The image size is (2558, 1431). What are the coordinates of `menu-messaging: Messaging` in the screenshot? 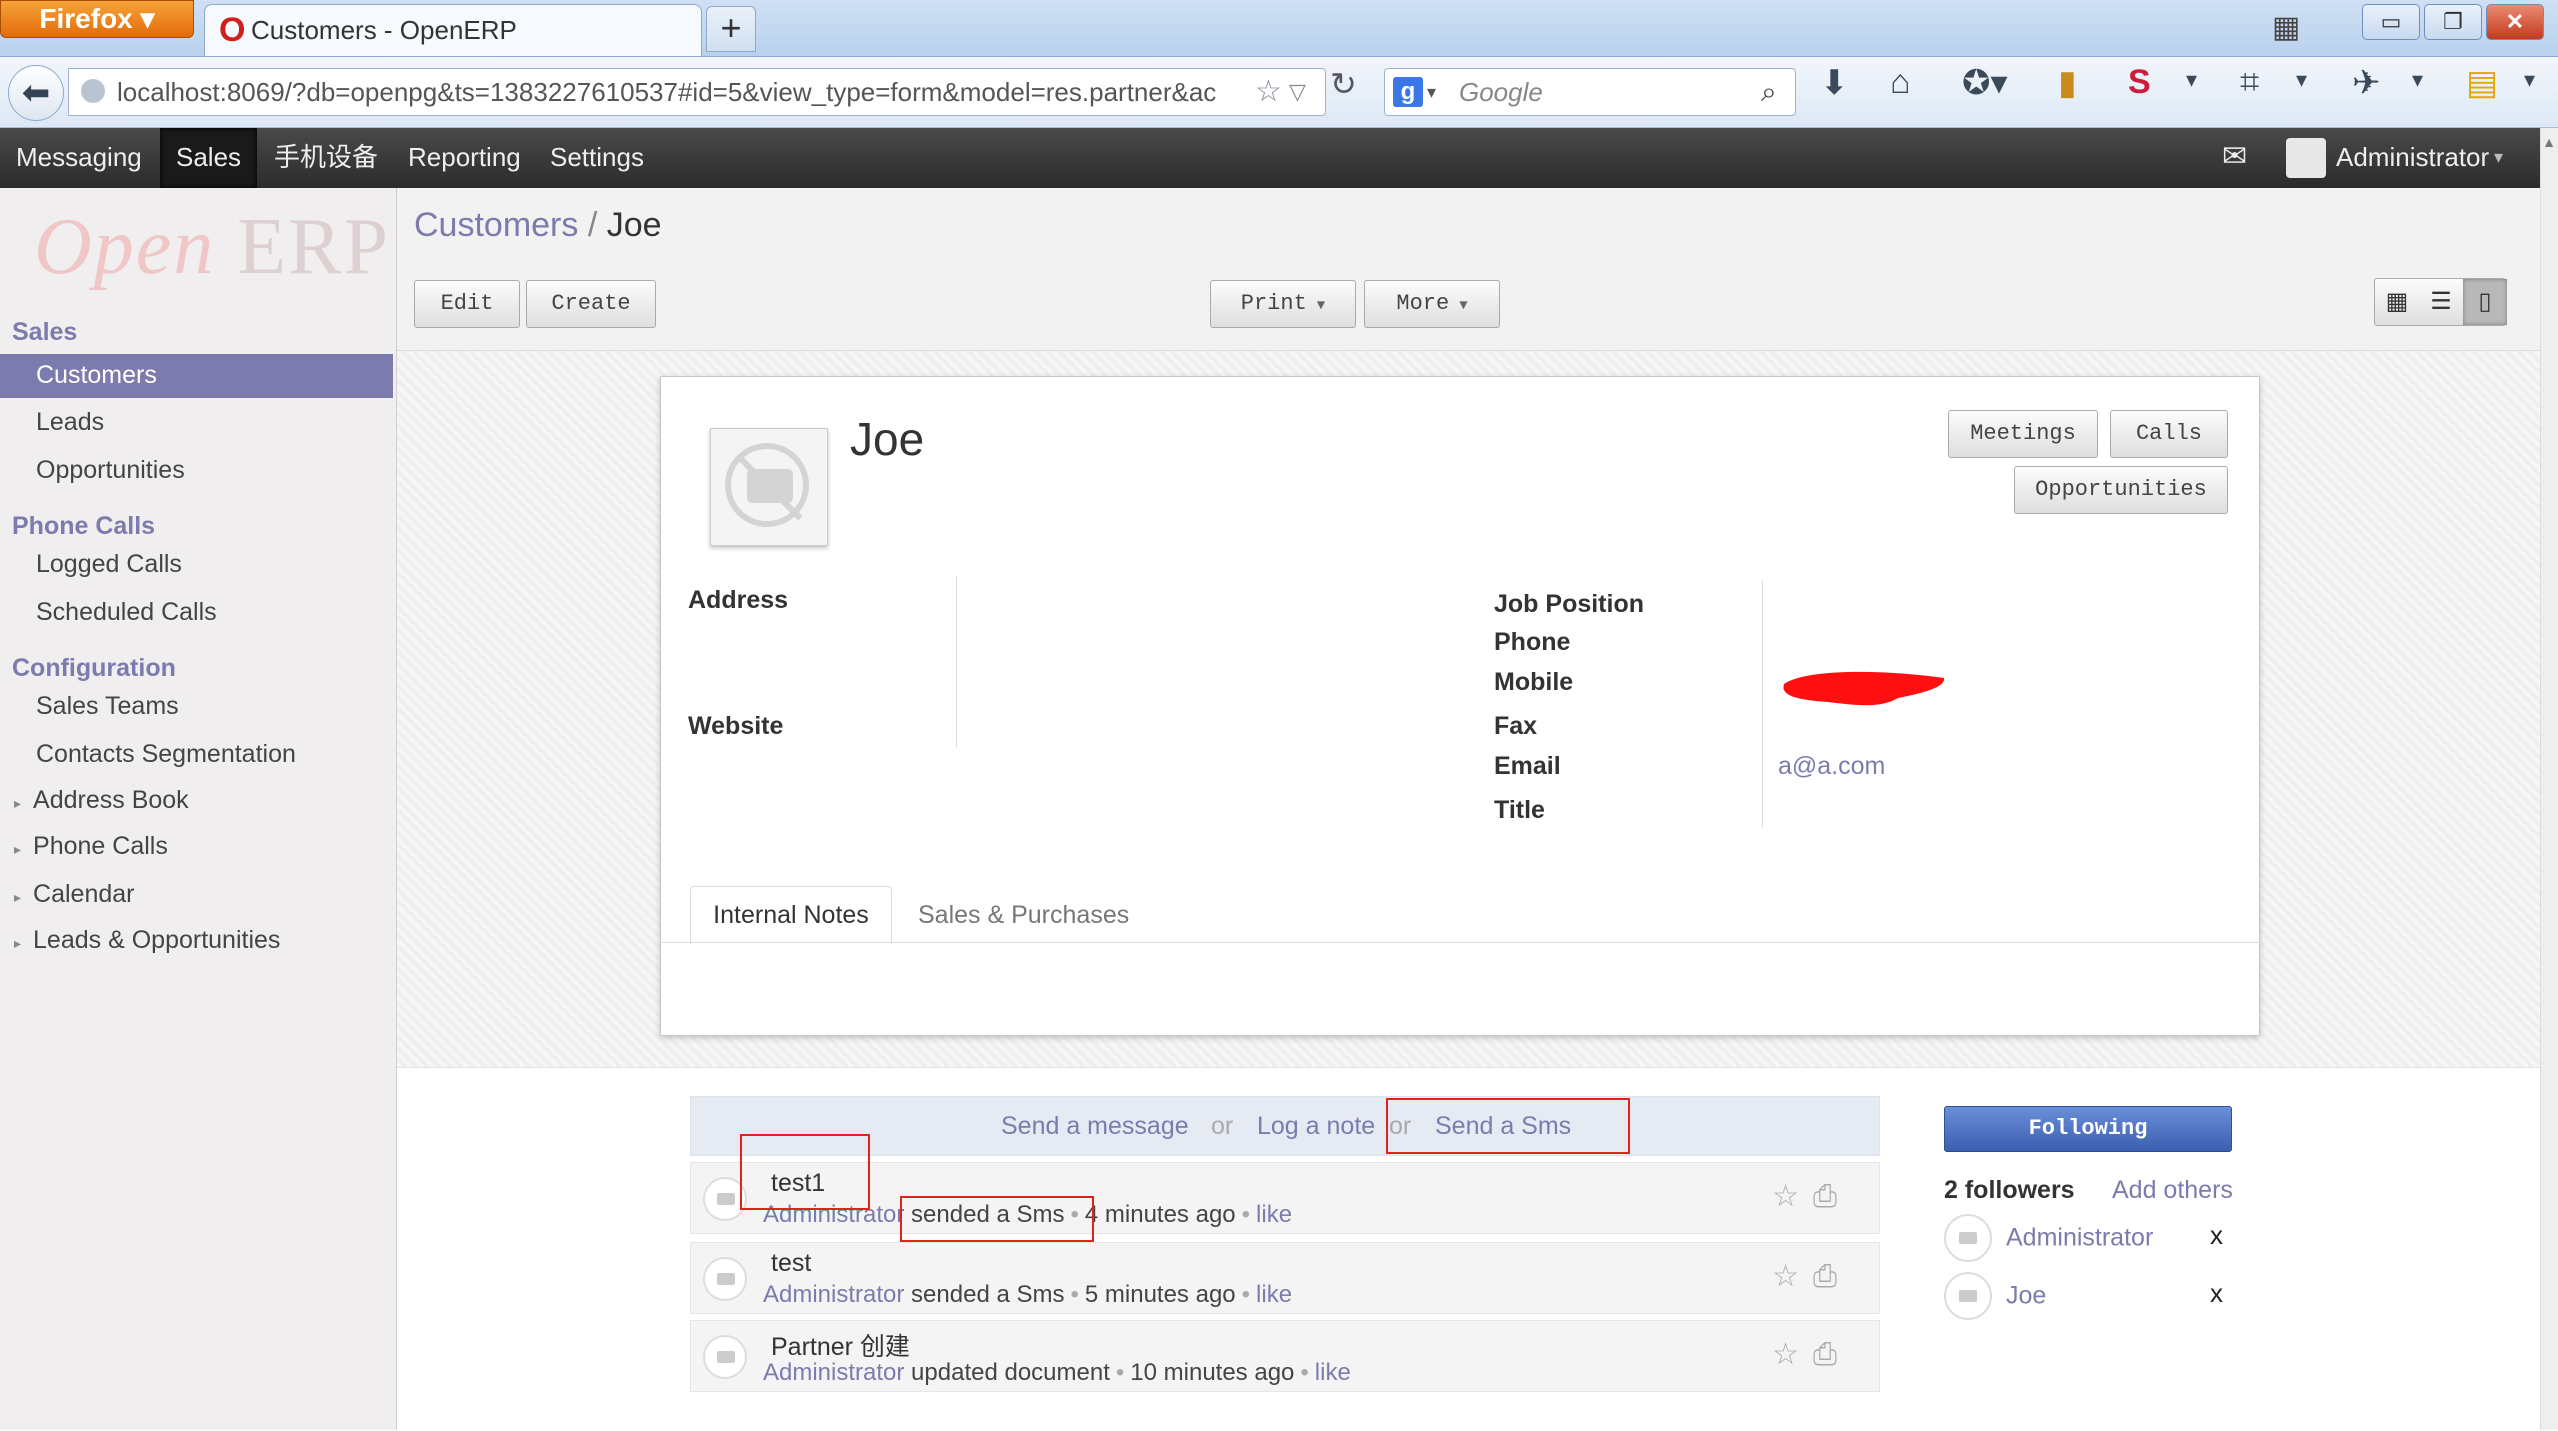 It's located at (79, 158).